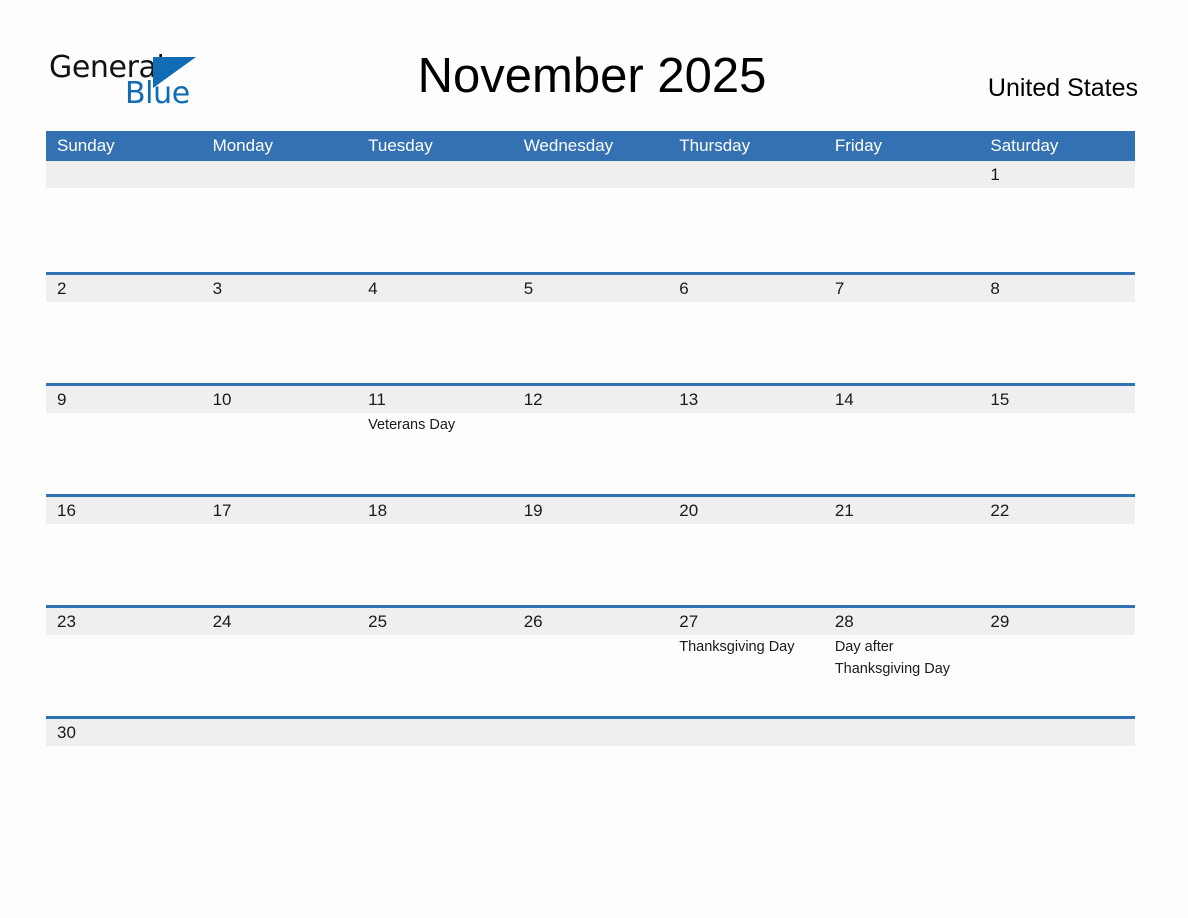 The width and height of the screenshot is (1188, 918). What do you see at coordinates (66, 732) in the screenshot?
I see `day-number: 30` at bounding box center [66, 732].